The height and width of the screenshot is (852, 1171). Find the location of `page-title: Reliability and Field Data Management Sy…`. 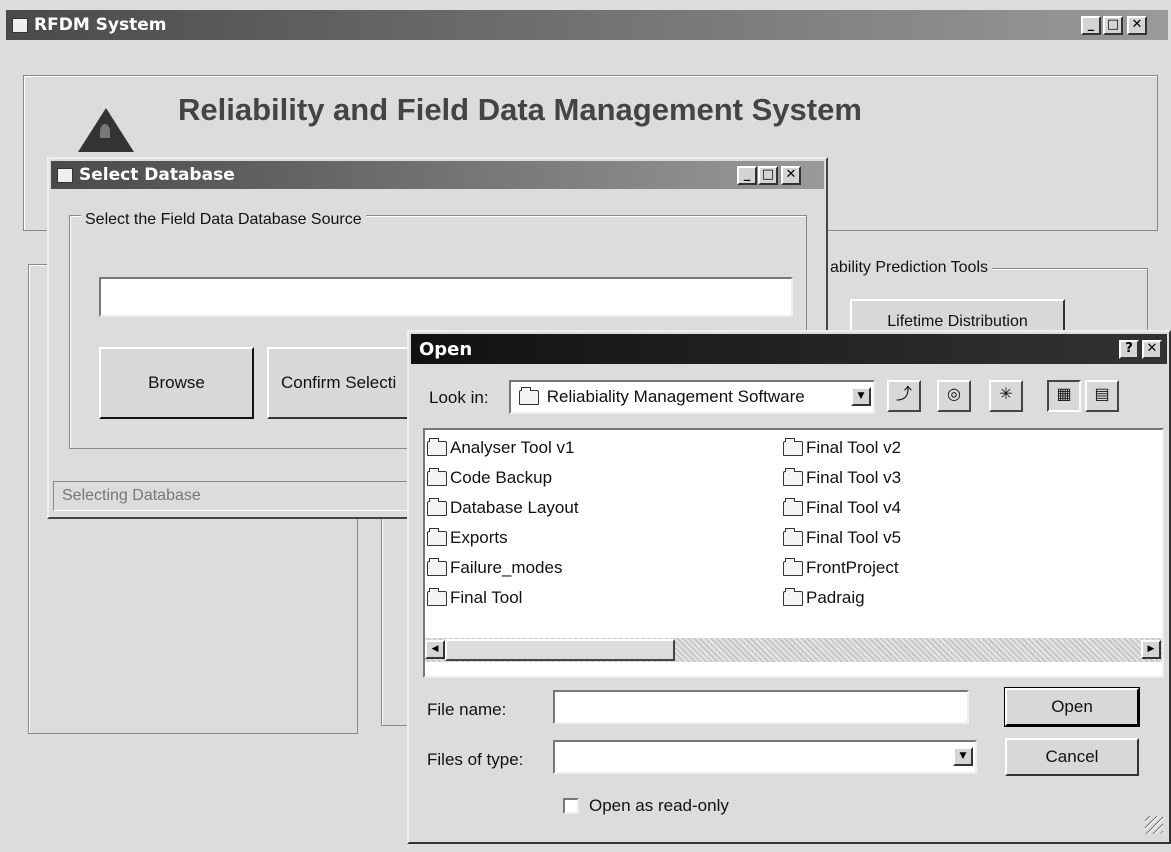

page-title: Reliability and Field Data Management Sy… is located at coordinates (520, 109).